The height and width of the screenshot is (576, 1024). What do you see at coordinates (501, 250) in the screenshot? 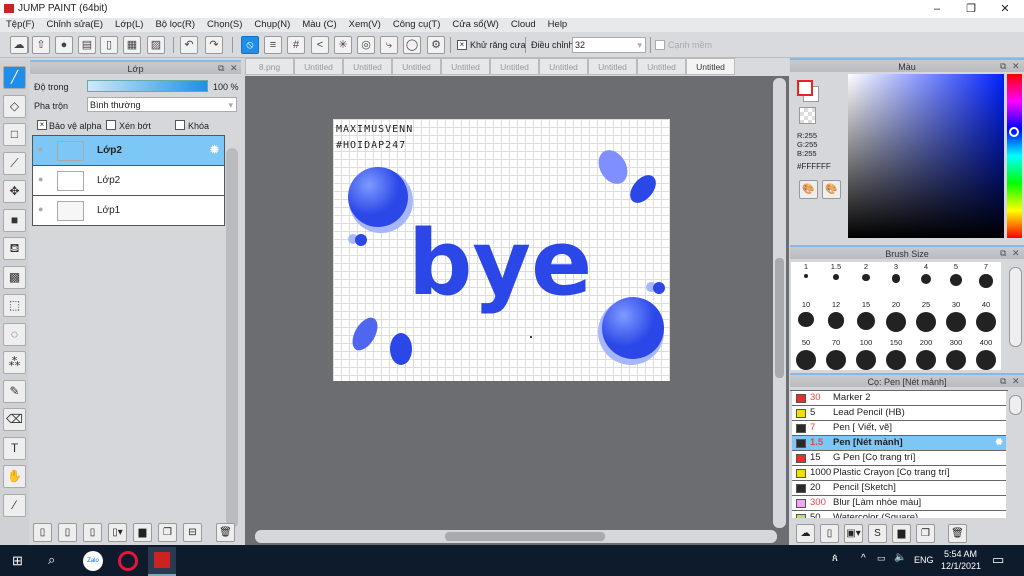
I see `drawing-canvas: MAXIMUSVENN #HOIDAP247 bye` at bounding box center [501, 250].